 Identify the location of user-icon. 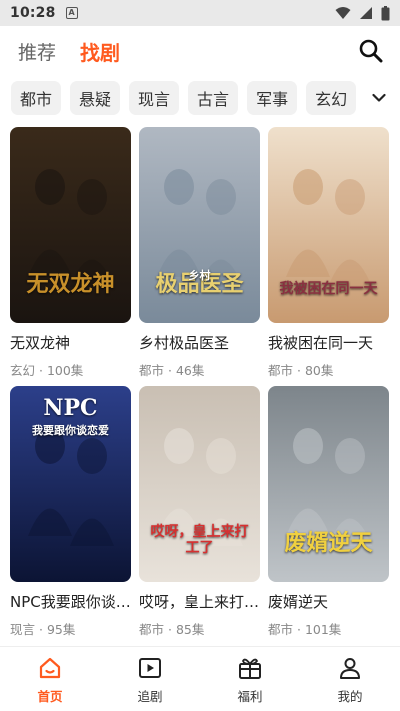
(350, 668).